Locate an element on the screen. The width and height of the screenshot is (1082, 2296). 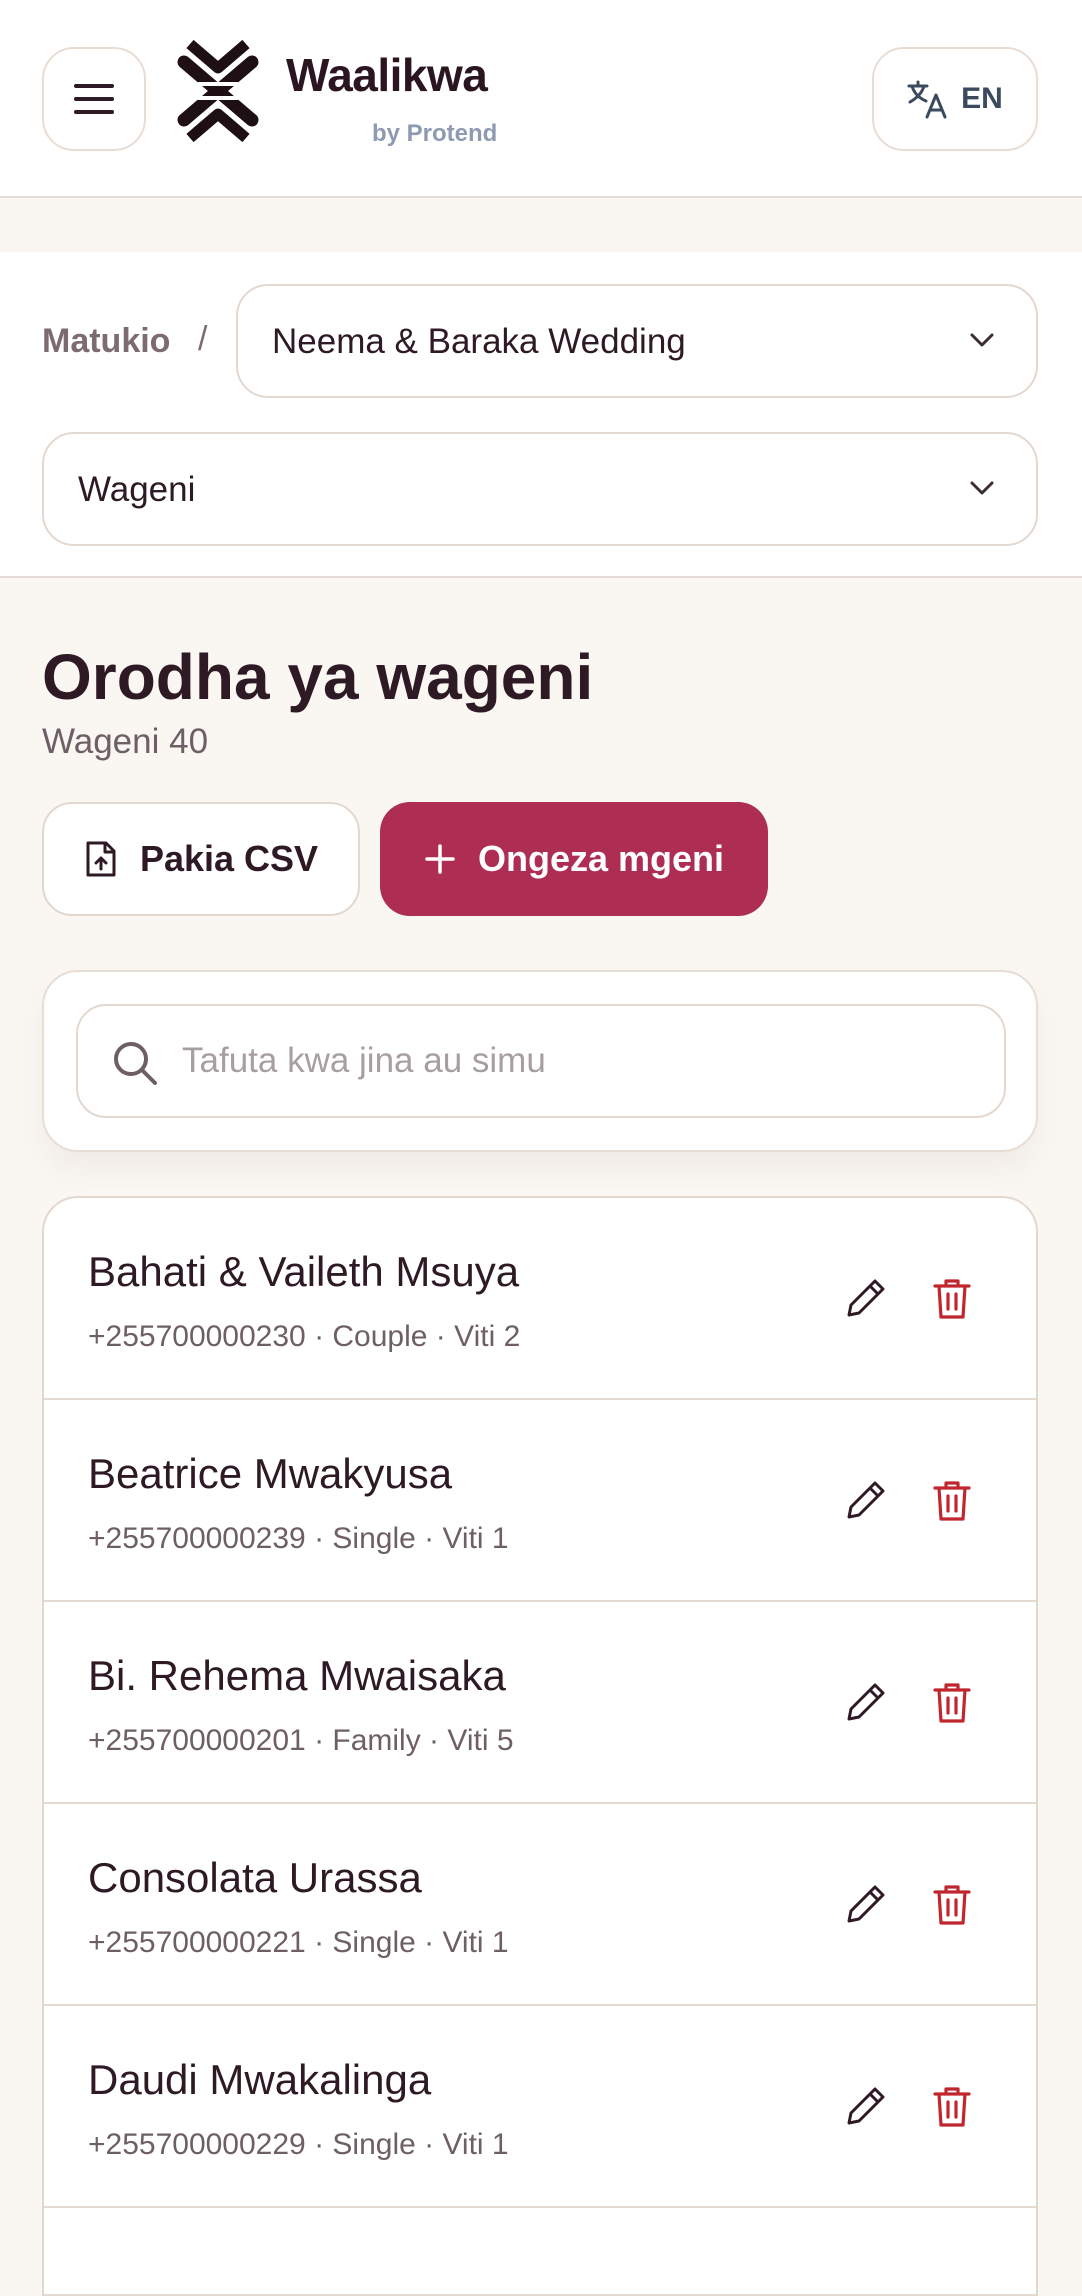
event-select: Neema & Baraka Wedding is located at coordinates (637, 341).